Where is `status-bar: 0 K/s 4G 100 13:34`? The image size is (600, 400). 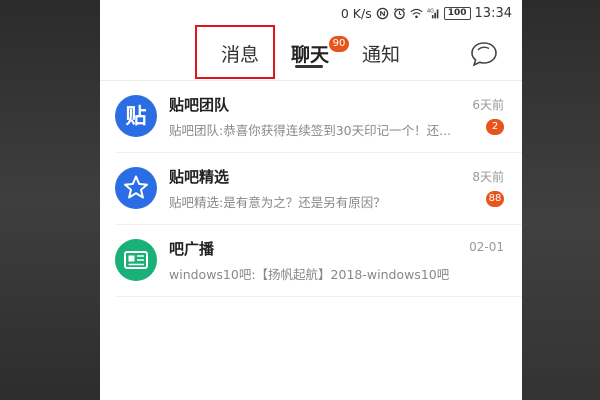
status-bar: 0 K/s 4G 100 13:34 is located at coordinates (311, 14).